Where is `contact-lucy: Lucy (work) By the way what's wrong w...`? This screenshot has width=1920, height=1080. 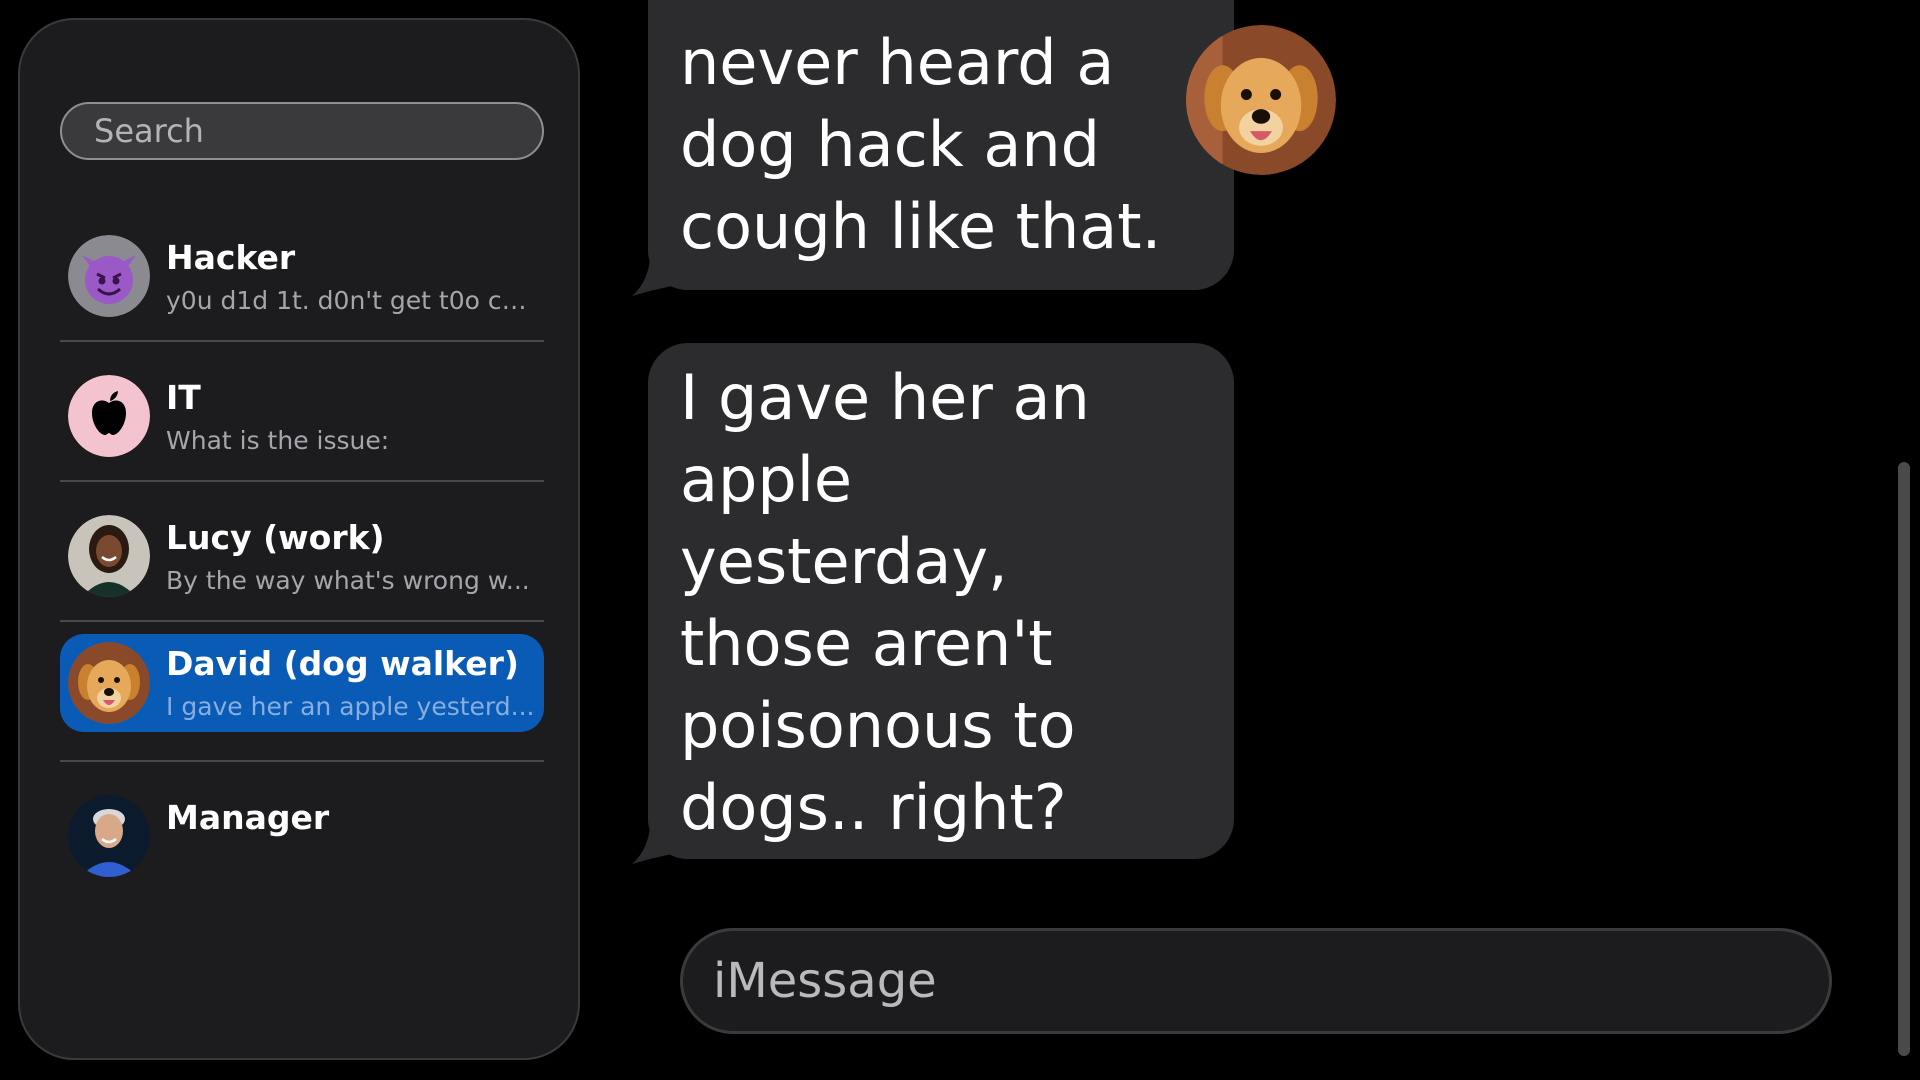
contact-lucy: Lucy (work) By the way what's wrong w... is located at coordinates (302, 549).